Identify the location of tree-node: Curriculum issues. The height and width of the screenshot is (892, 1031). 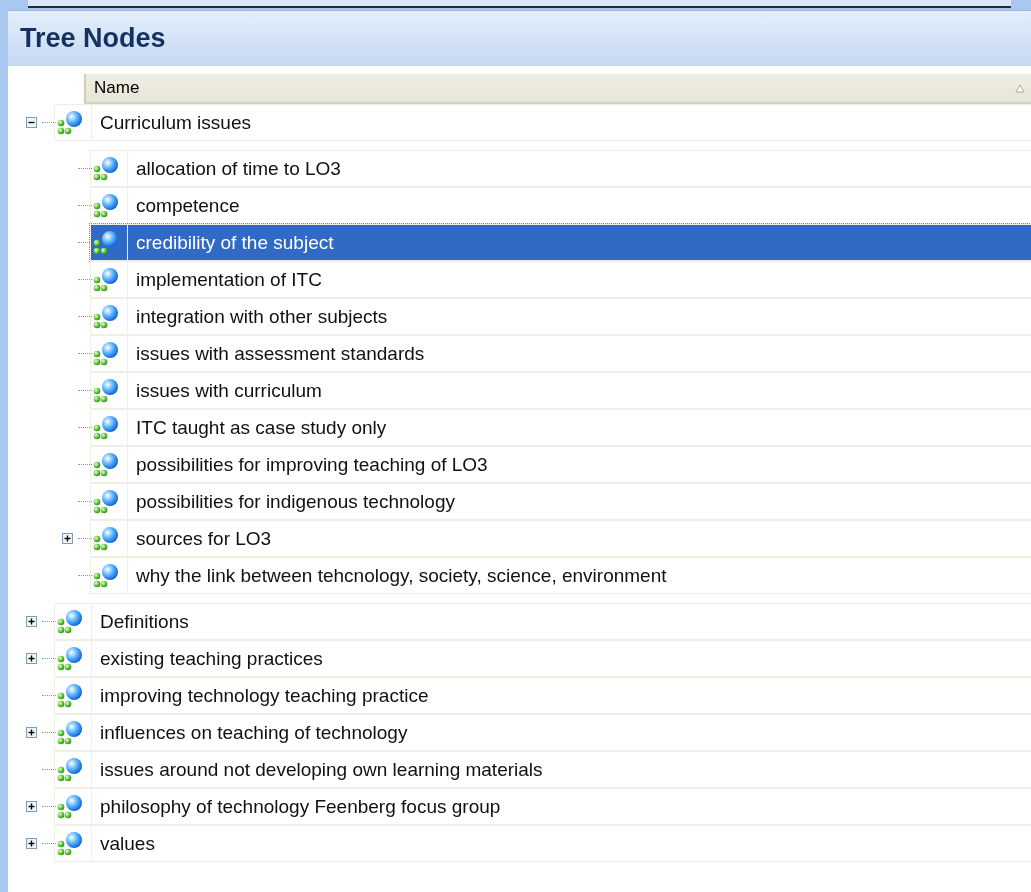
(542, 122).